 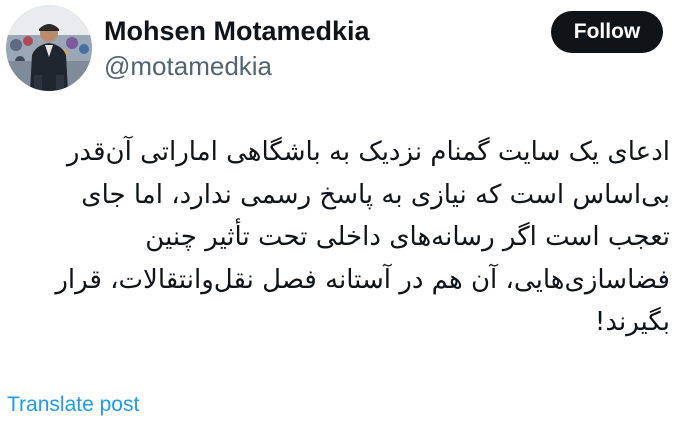 I want to click on author-display-name: Mohsen Motamedkia, so click(x=237, y=31).